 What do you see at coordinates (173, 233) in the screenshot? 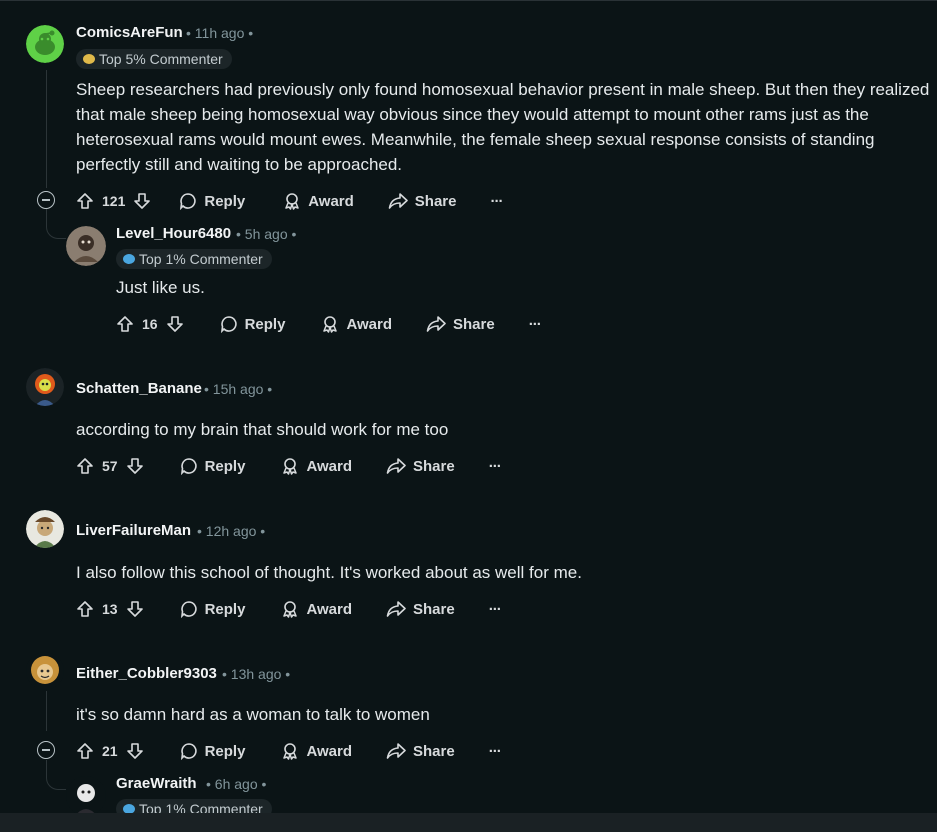
I see `username: Level_Hour6480` at bounding box center [173, 233].